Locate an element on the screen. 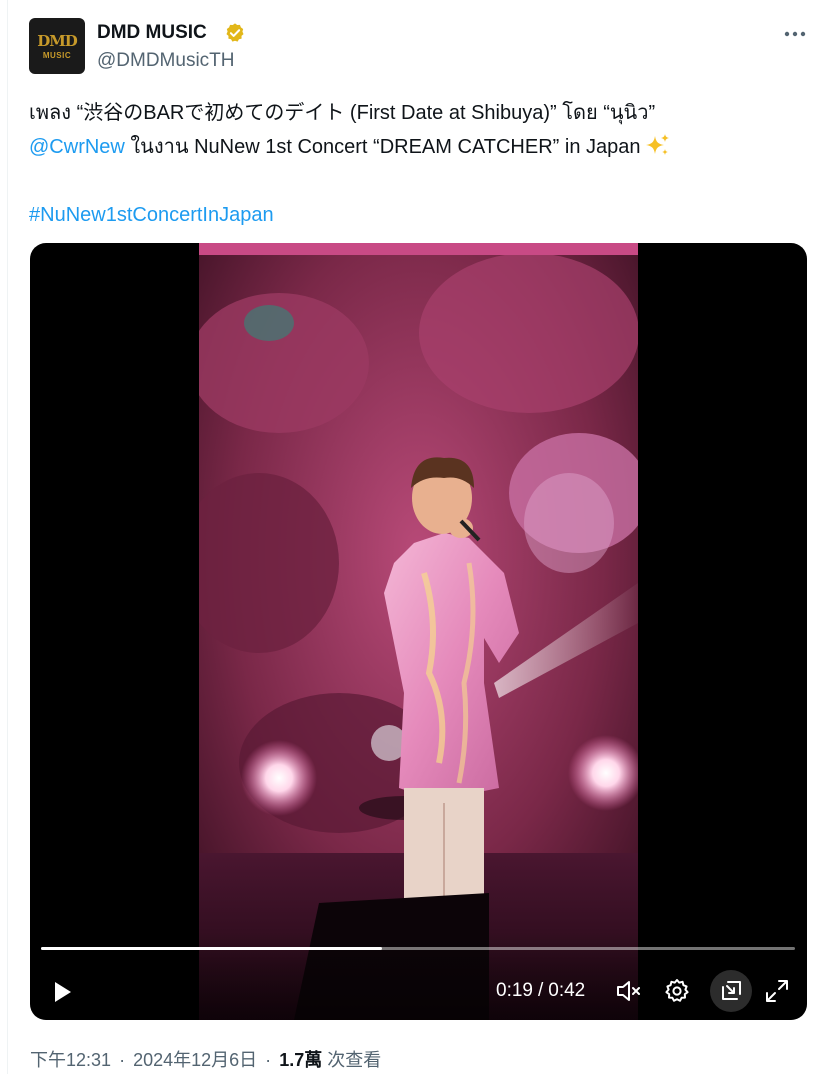 Image resolution: width=823 pixels, height=1074 pixels. video-controls: 0:19/0:42 is located at coordinates (418, 976).